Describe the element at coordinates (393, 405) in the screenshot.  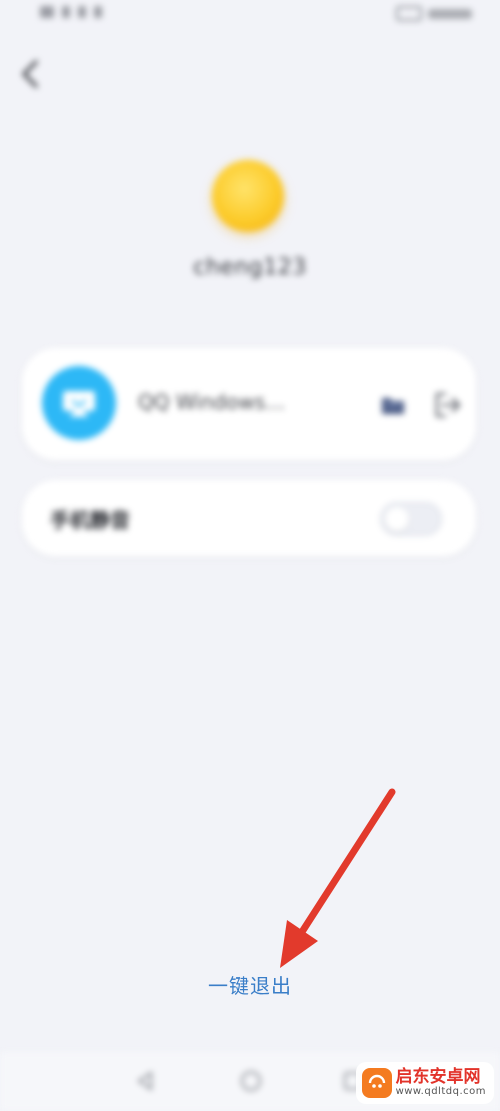
I see `folder-icon` at that location.